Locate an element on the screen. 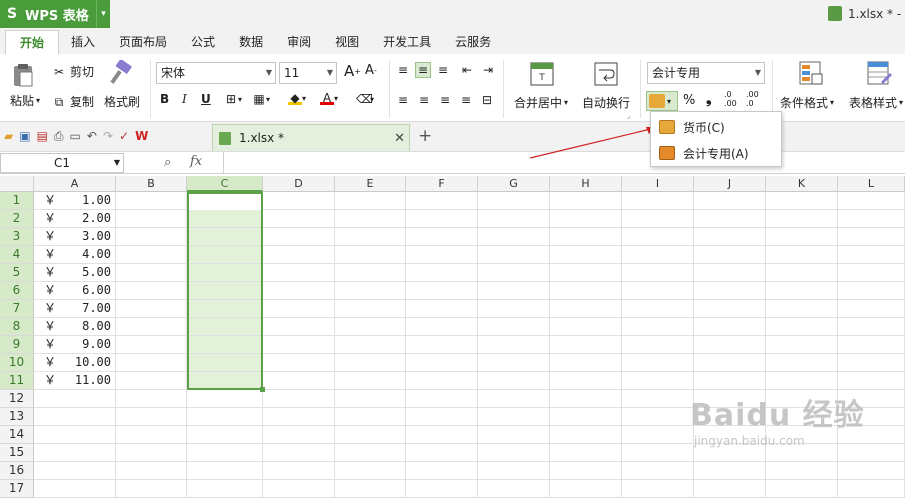  document-tab: 1.xlsx * ✕ is located at coordinates (311, 137).